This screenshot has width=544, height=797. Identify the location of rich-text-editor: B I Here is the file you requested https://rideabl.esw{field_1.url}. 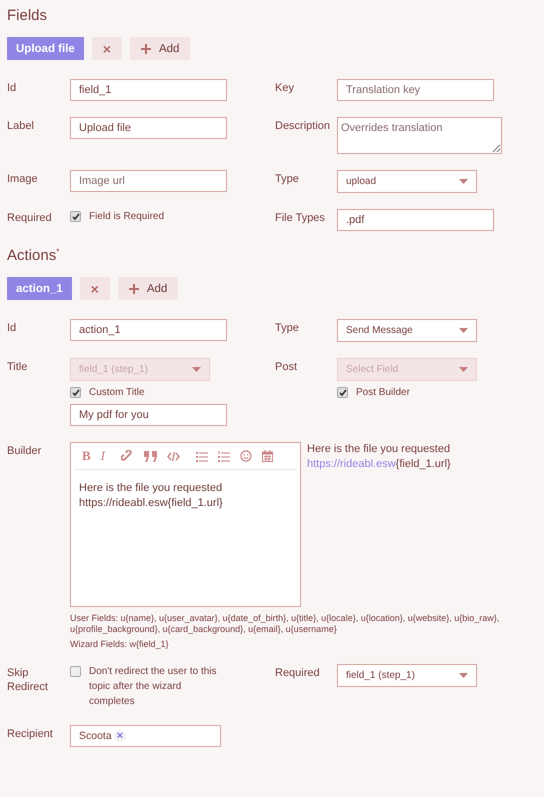
(185, 524).